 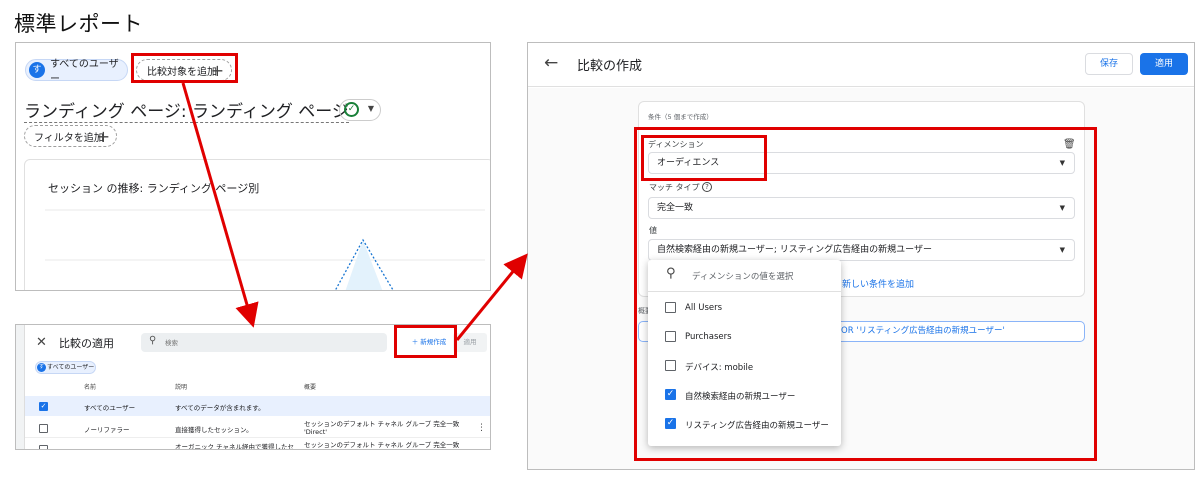 I want to click on row-name: ノーリファラー, so click(x=107, y=430).